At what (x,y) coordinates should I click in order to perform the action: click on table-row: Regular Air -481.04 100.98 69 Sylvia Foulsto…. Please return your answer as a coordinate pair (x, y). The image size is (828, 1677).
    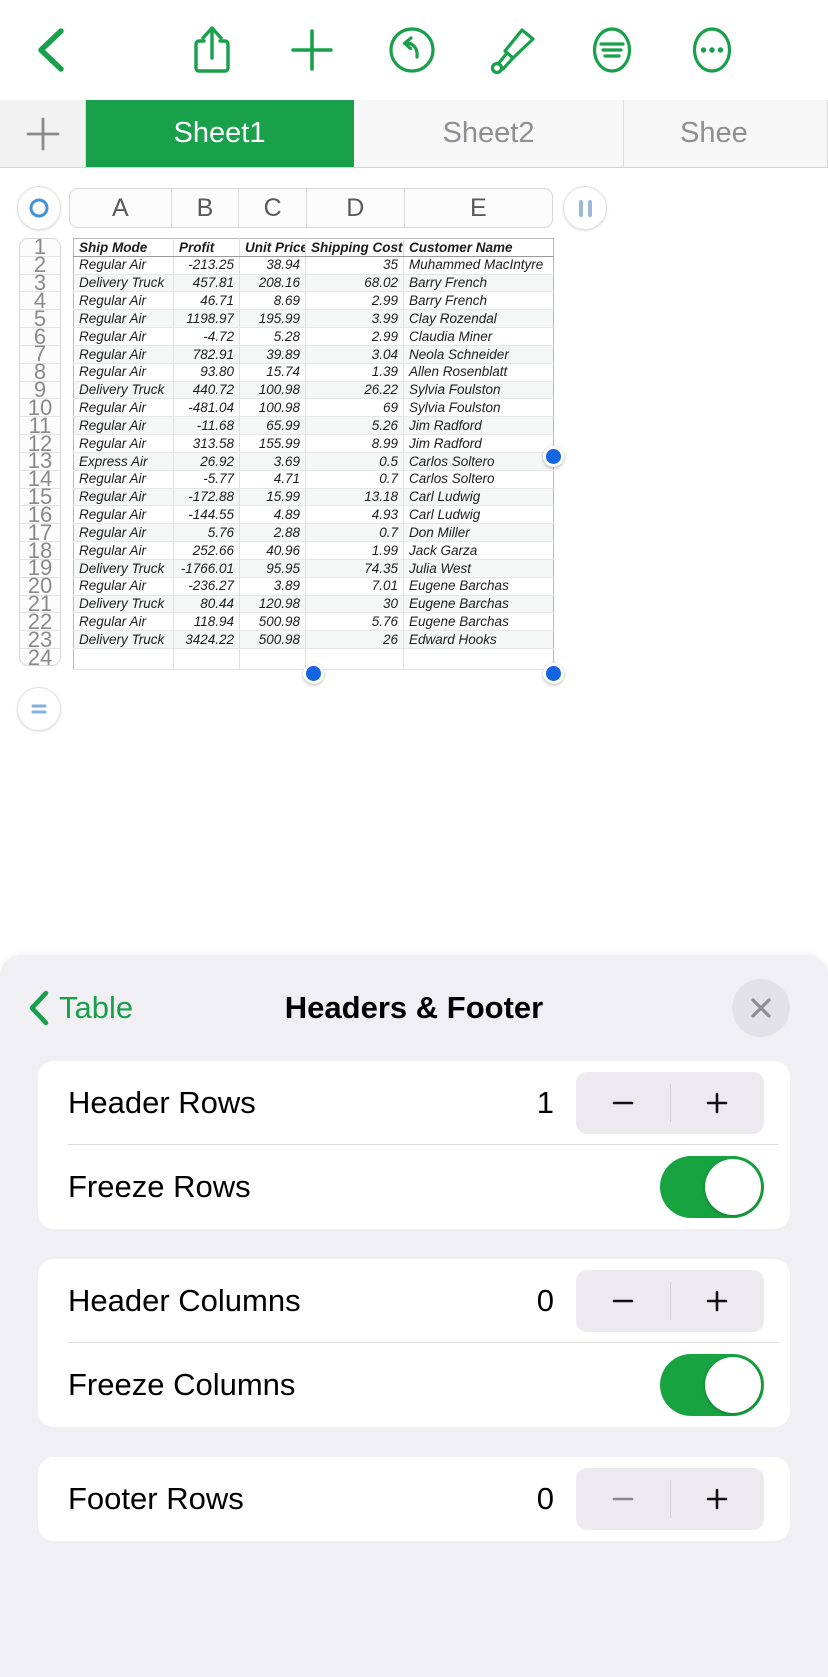
    Looking at the image, I should click on (313, 408).